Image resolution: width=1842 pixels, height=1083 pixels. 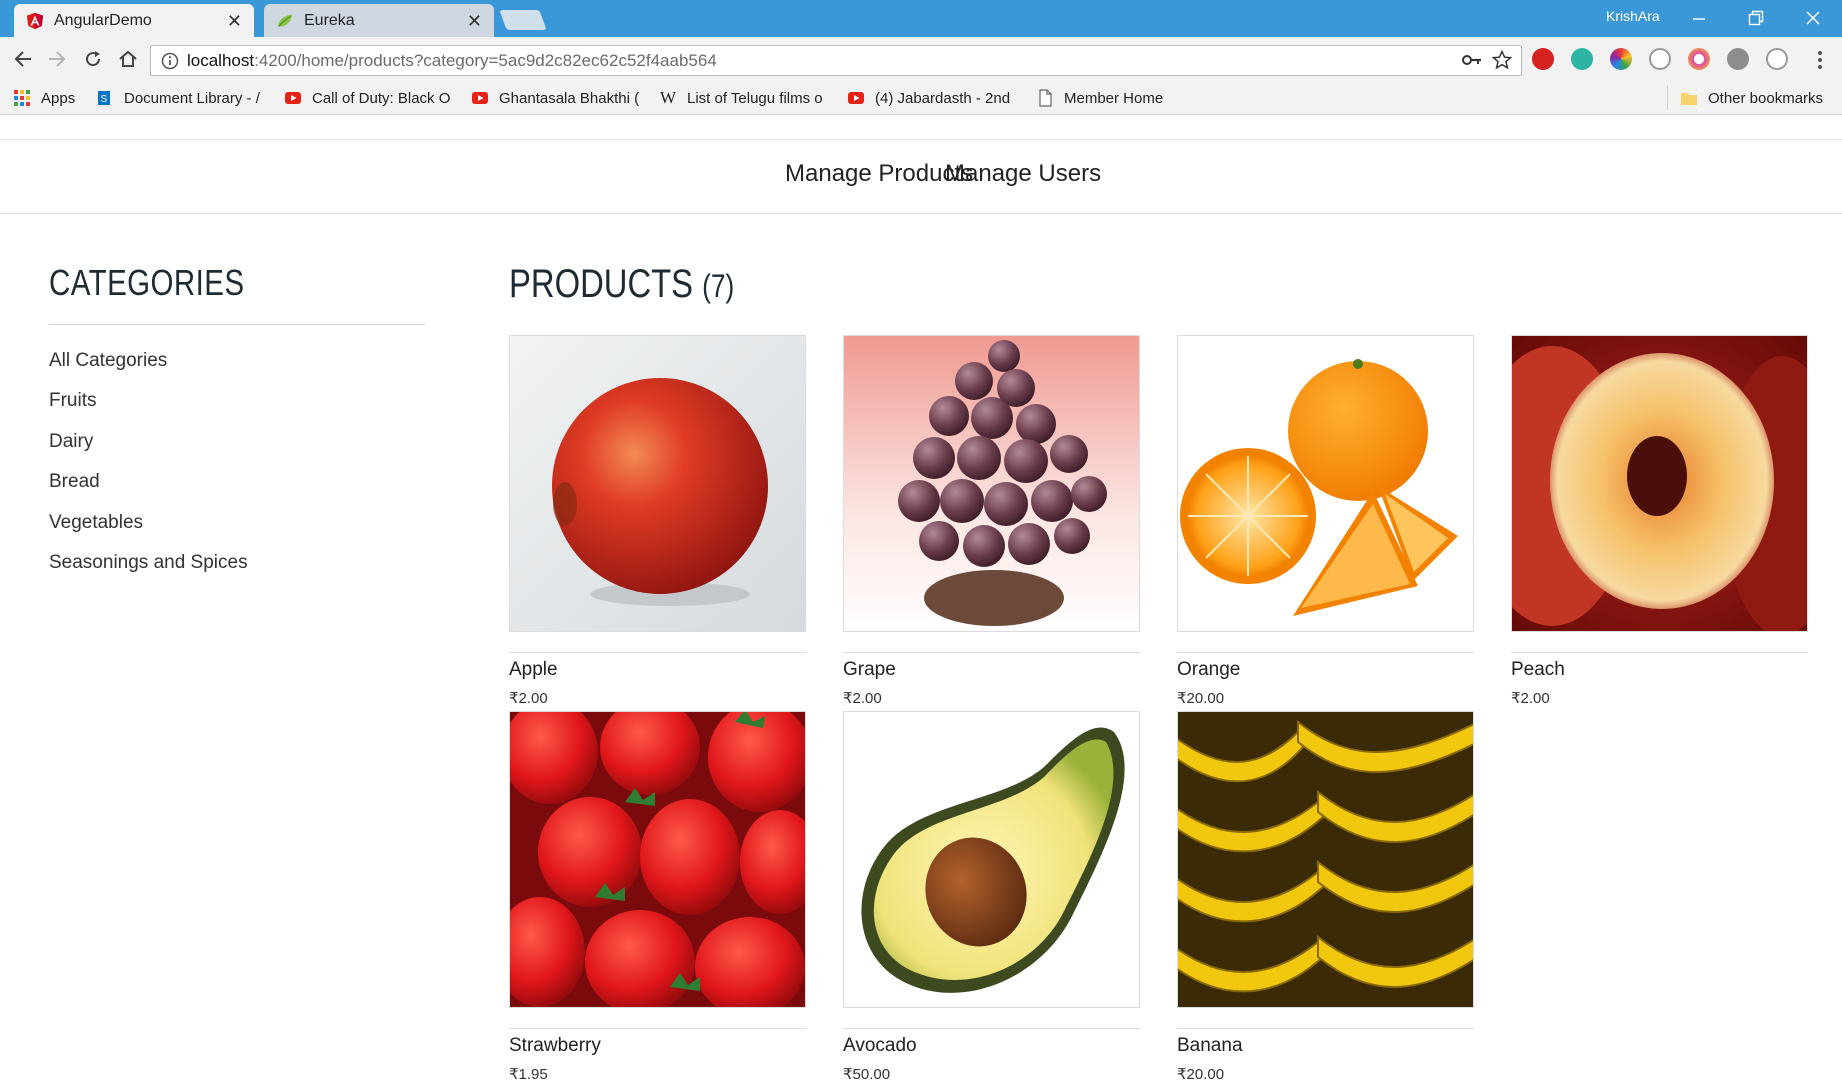 I want to click on kebab-menu-icon, so click(x=1820, y=60).